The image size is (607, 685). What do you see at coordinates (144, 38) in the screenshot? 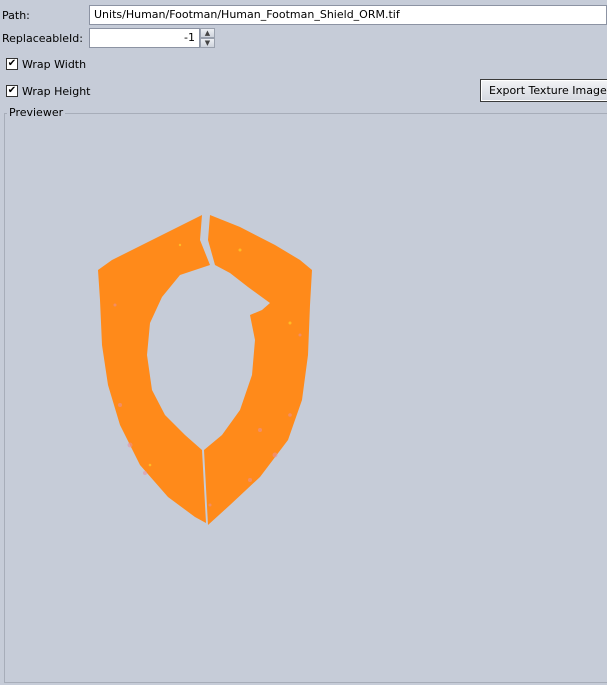
I see `replaceable-id-input: -1` at bounding box center [144, 38].